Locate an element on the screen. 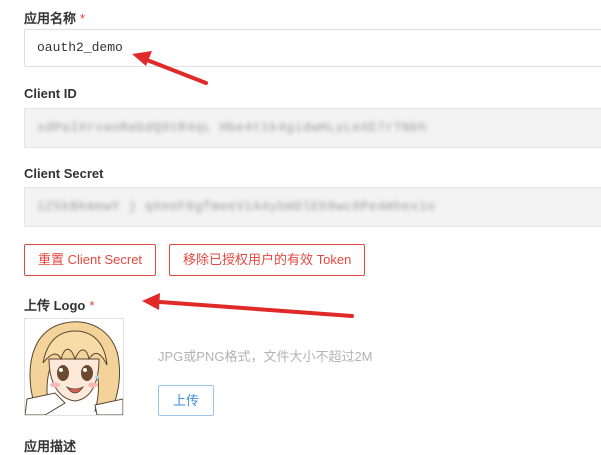 The width and height of the screenshot is (601, 455). logo-label: 上传 Logo * is located at coordinates (59, 305).